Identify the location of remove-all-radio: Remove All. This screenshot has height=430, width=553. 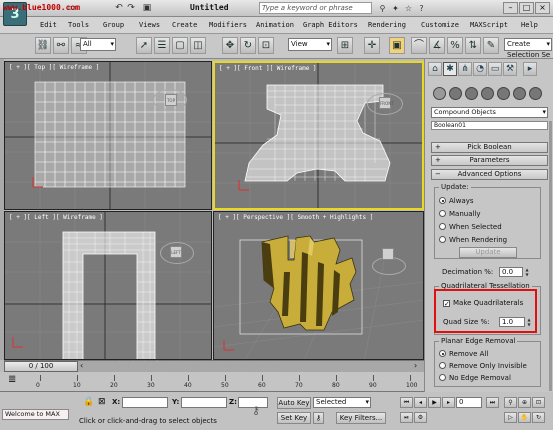
(463, 354).